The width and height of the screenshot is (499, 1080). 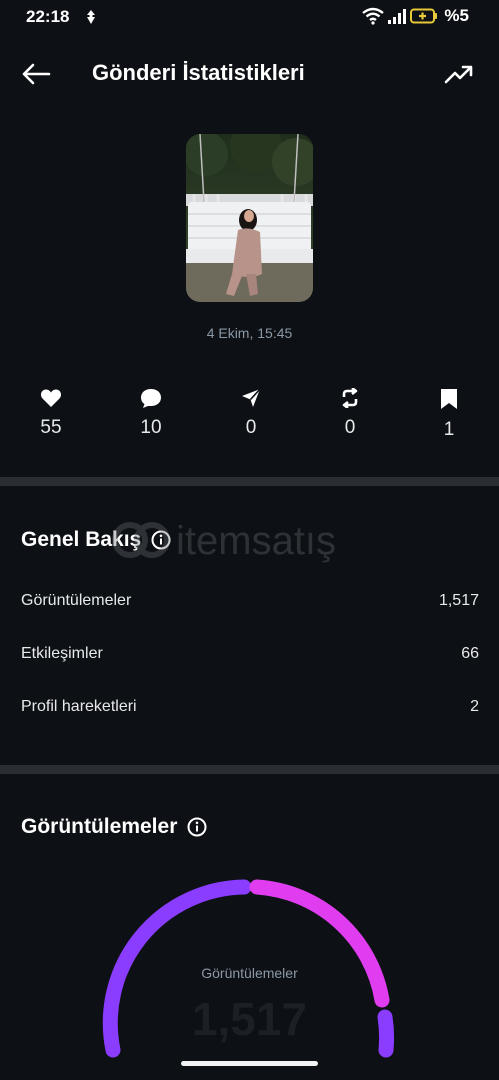 I want to click on trending-up-icon, so click(x=458, y=74).